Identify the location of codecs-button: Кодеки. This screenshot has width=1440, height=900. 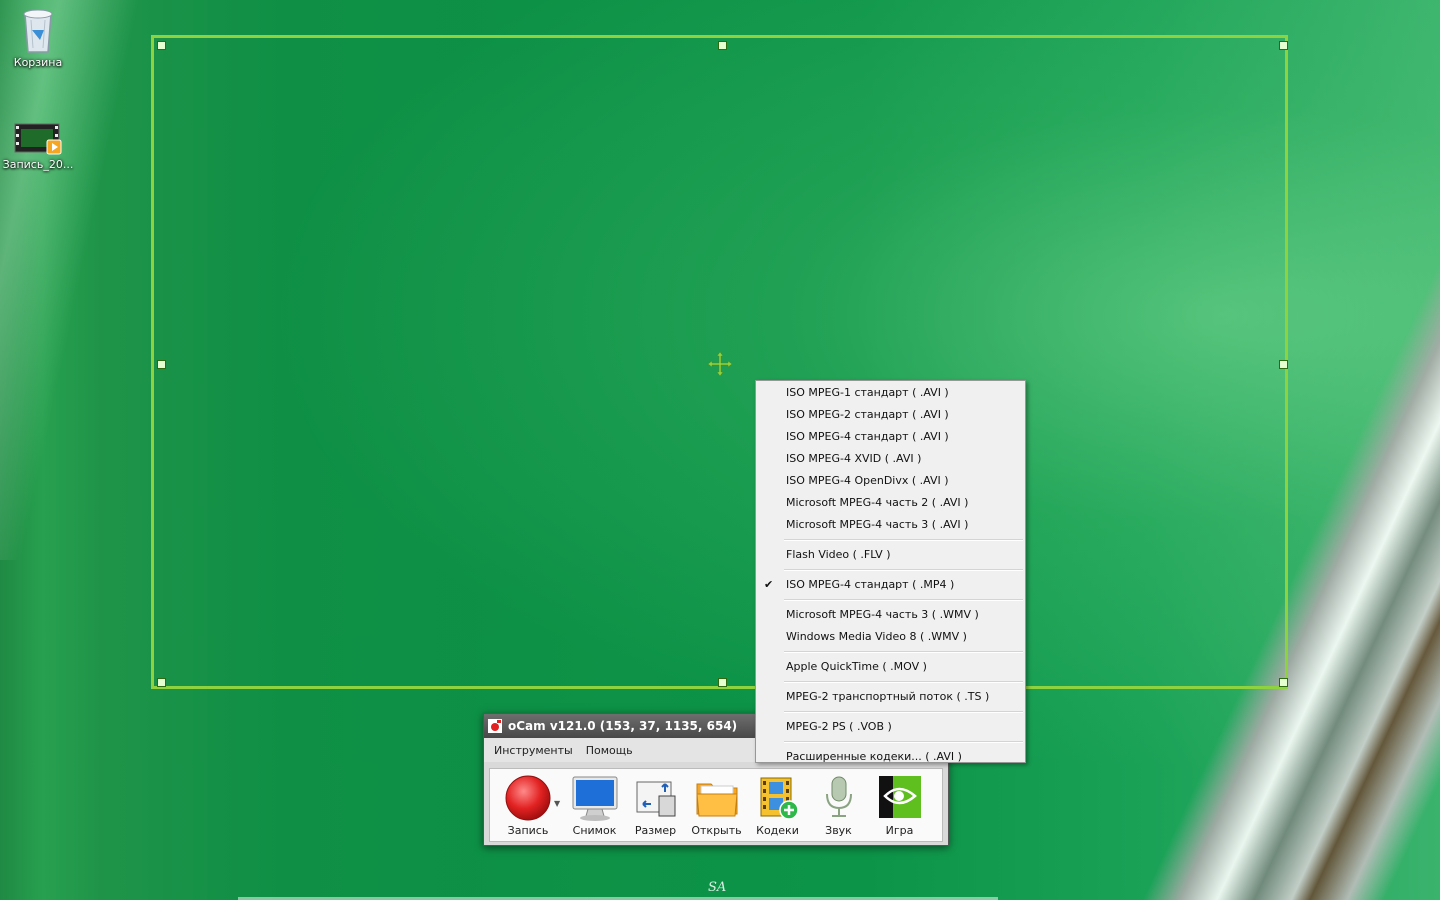
(777, 805).